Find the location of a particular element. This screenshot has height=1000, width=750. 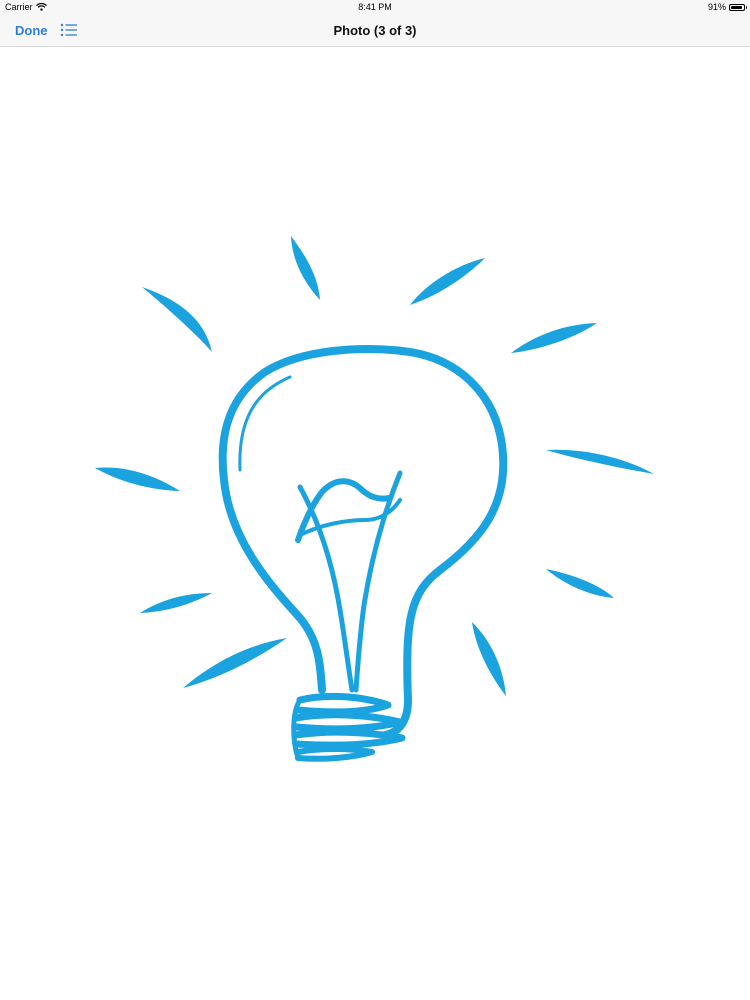

battery-percent: 91% is located at coordinates (716, 7).